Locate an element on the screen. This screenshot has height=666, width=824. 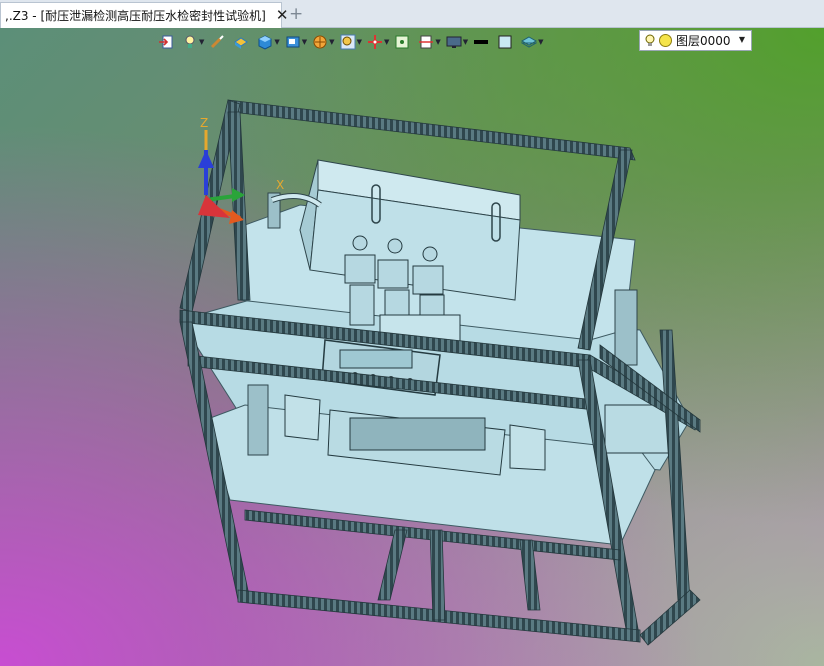
layer-stack-button: ▼ is located at coordinates (533, 42).